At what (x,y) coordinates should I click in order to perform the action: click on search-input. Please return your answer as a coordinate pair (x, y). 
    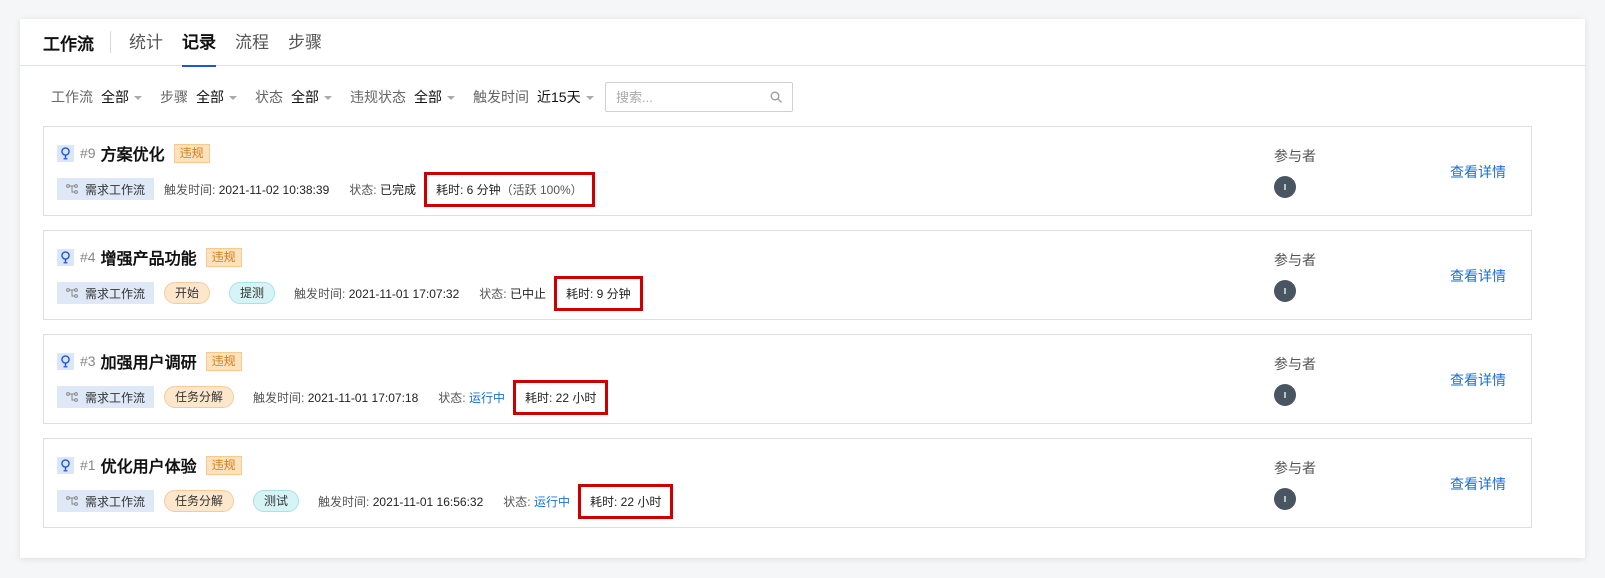
    Looking at the image, I should click on (681, 97).